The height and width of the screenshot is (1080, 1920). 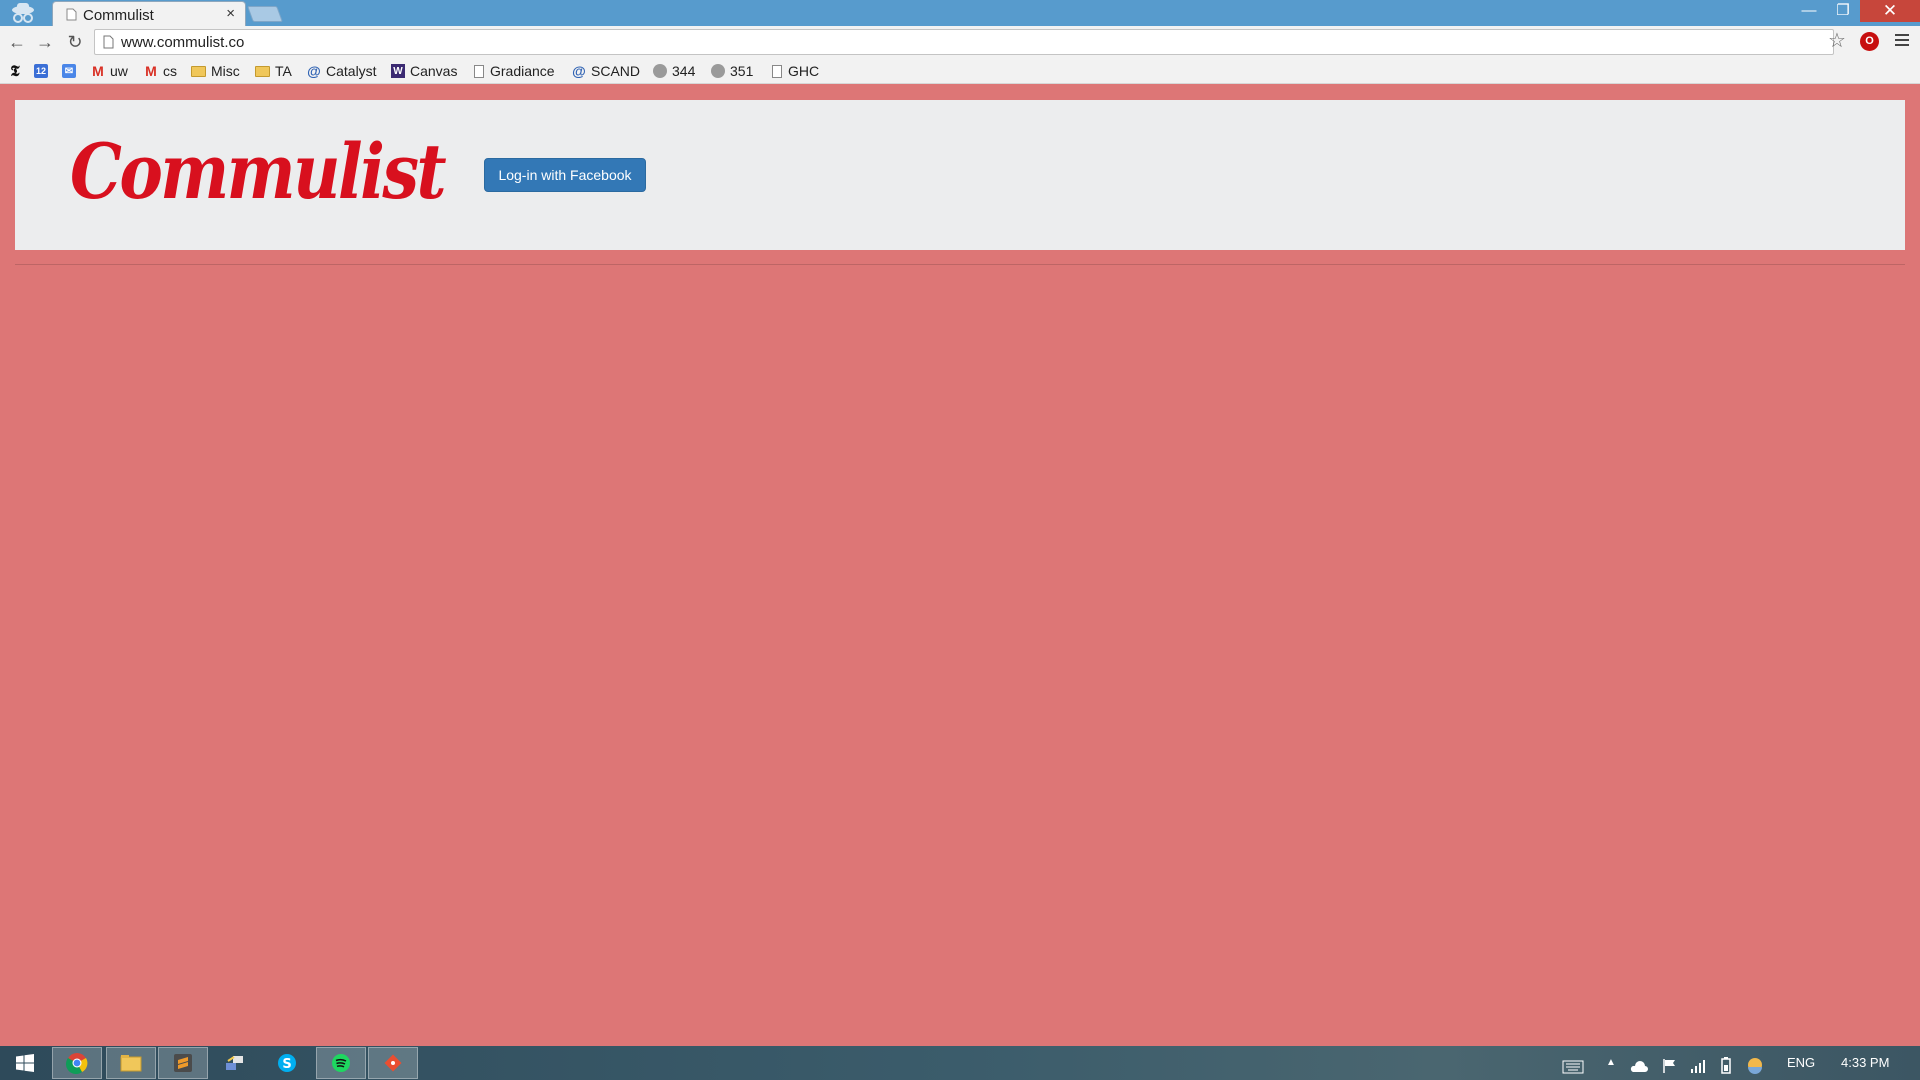 What do you see at coordinates (1726, 1065) in the screenshot?
I see `battery-icon` at bounding box center [1726, 1065].